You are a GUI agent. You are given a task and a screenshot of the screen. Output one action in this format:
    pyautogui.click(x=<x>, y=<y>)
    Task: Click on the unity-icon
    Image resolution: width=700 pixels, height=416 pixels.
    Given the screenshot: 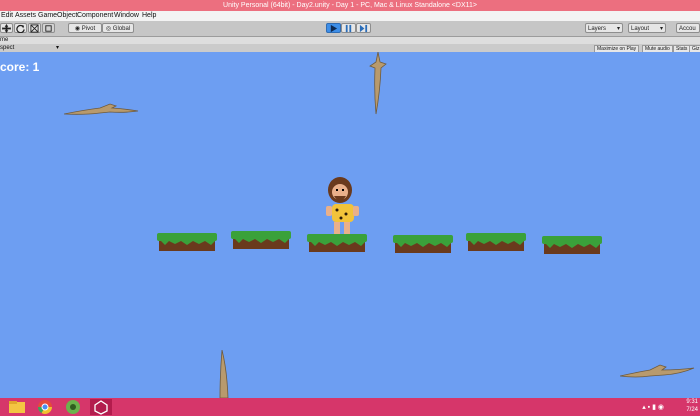 What is the action you would take?
    pyautogui.click(x=101, y=407)
    